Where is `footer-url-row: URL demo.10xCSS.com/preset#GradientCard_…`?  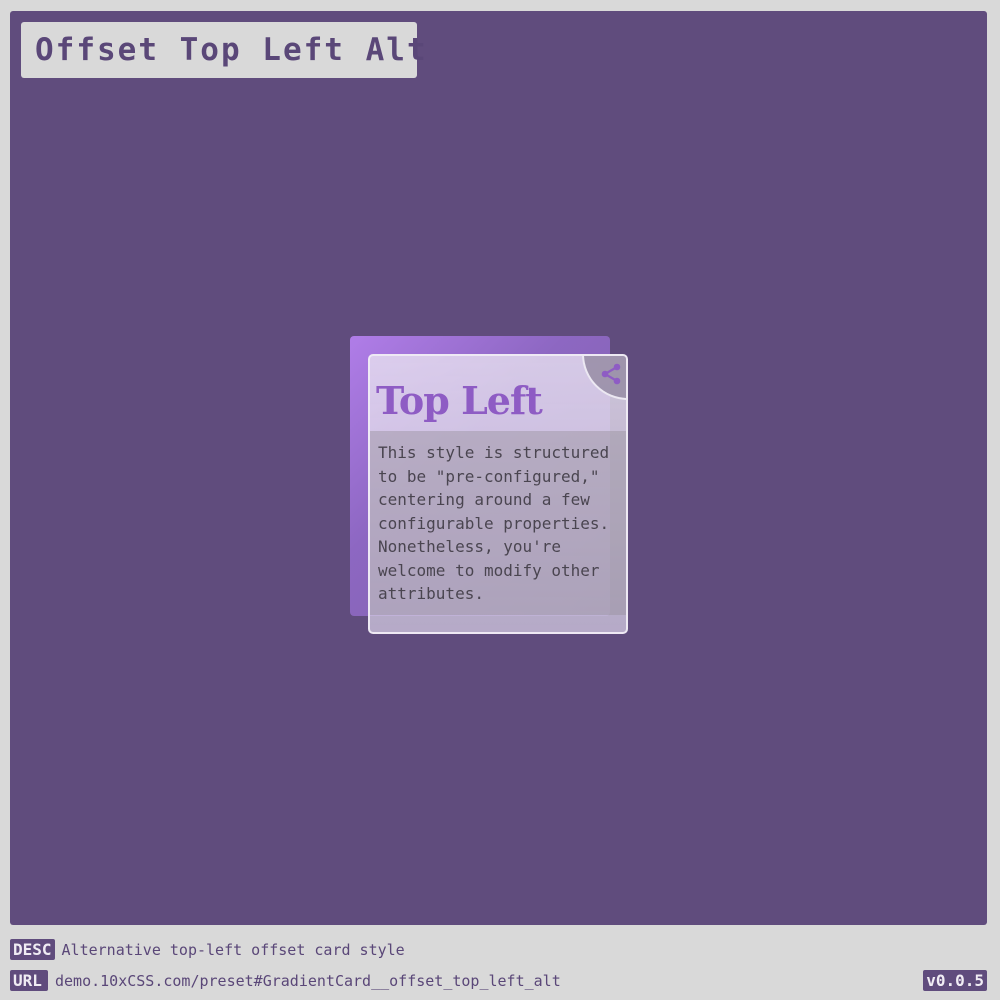
footer-url-row: URL demo.10xCSS.com/preset#GradientCard_… is located at coordinates (285, 980).